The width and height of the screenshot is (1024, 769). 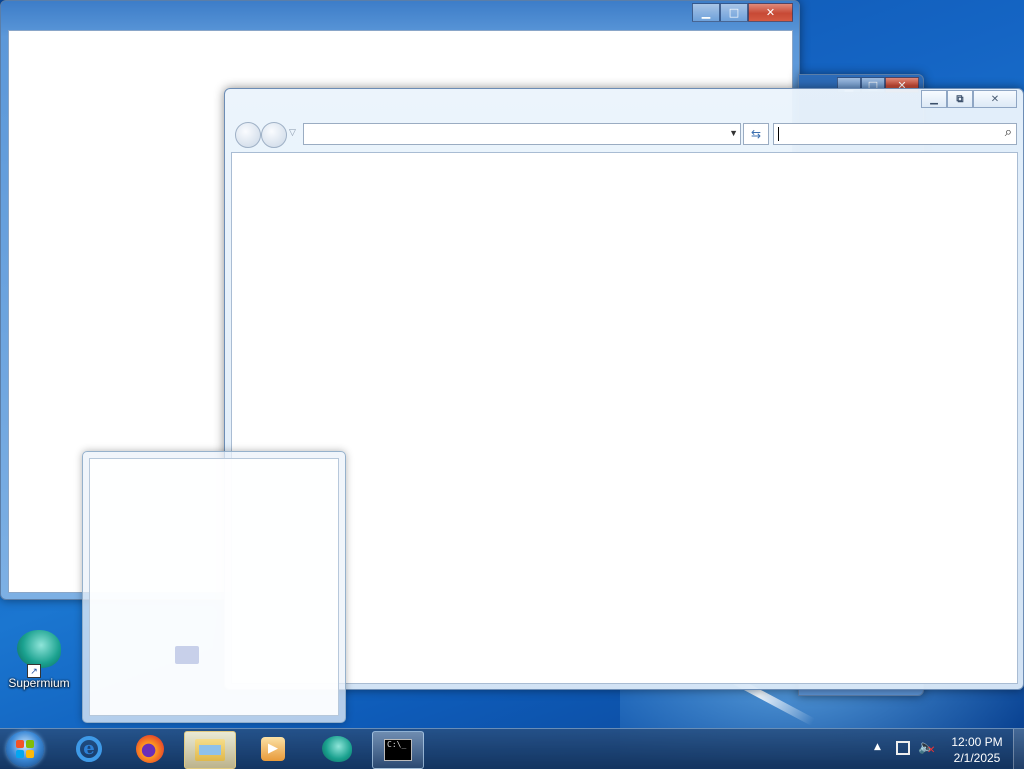 I want to click on taskbar-supermium, so click(x=337, y=749).